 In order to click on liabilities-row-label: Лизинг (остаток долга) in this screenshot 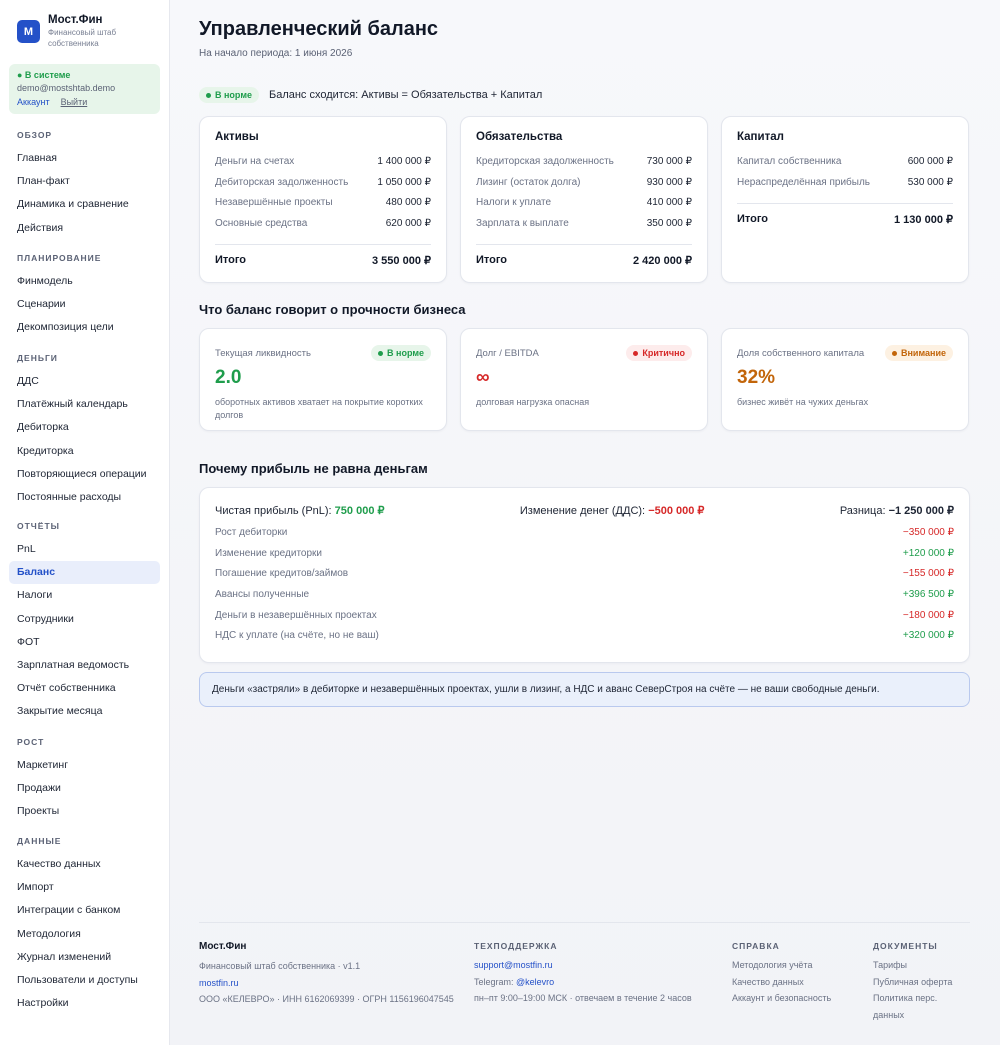, I will do `click(528, 182)`.